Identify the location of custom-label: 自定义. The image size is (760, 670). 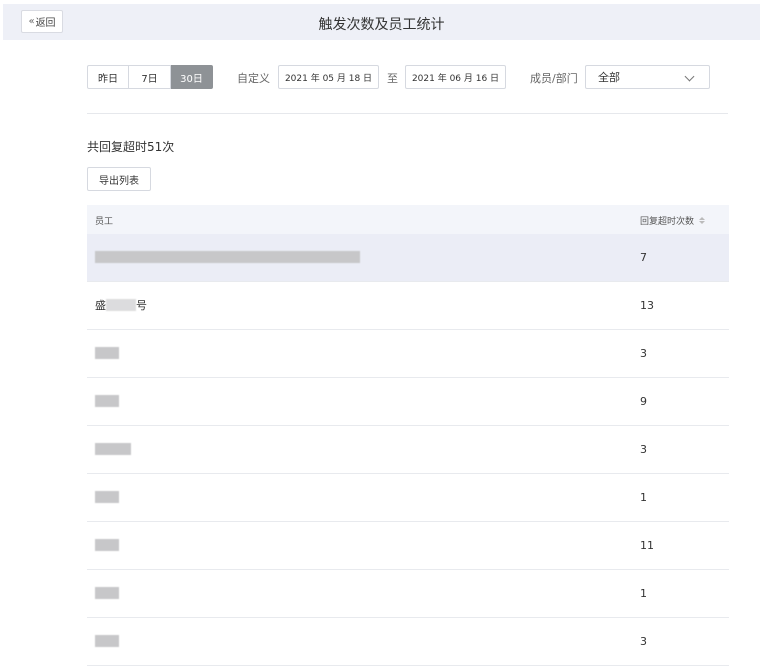
(253, 78).